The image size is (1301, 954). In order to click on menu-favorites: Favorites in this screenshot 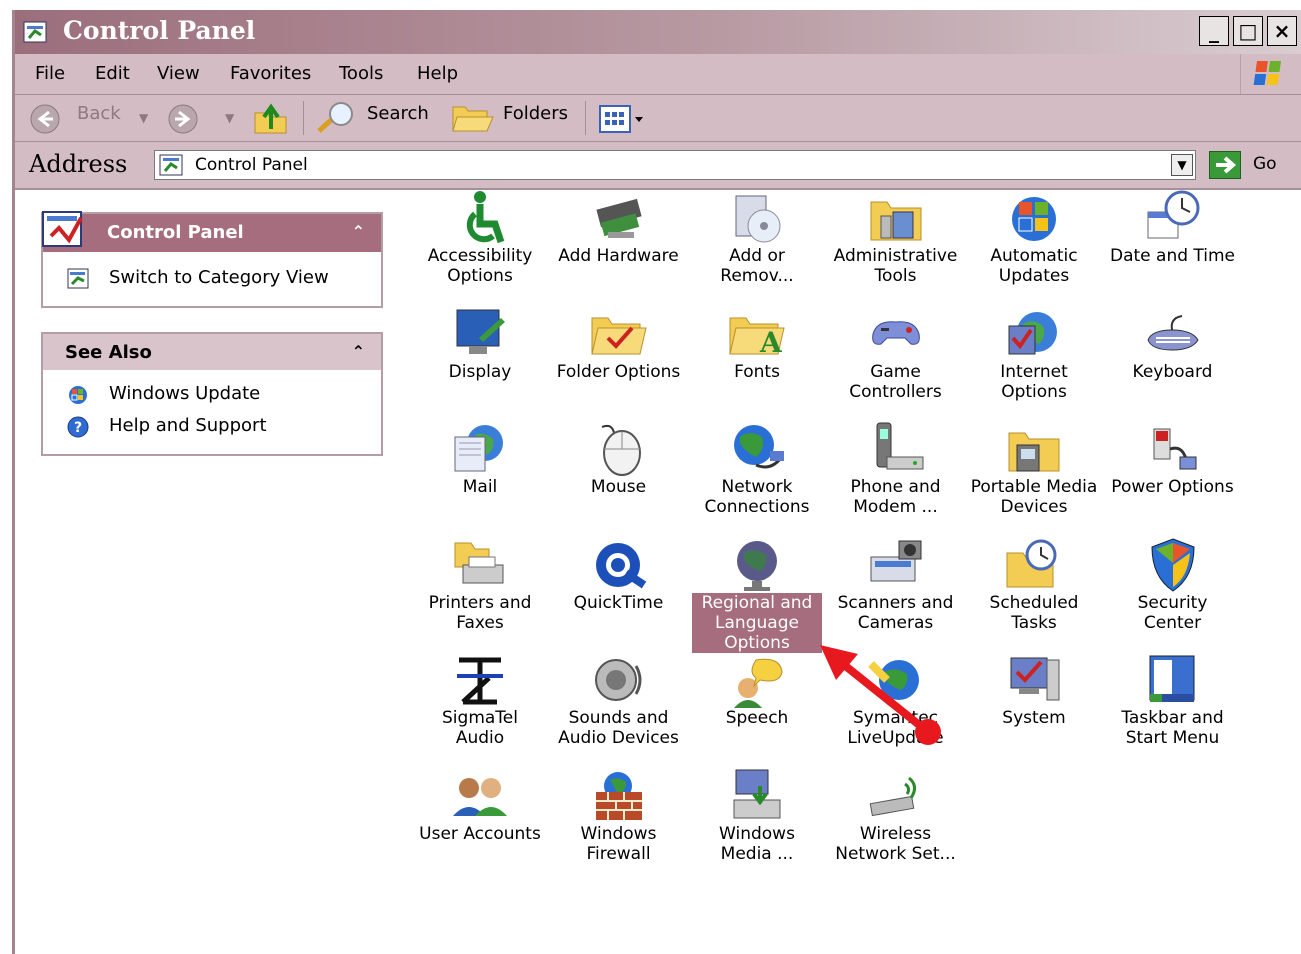, I will do `click(270, 73)`.